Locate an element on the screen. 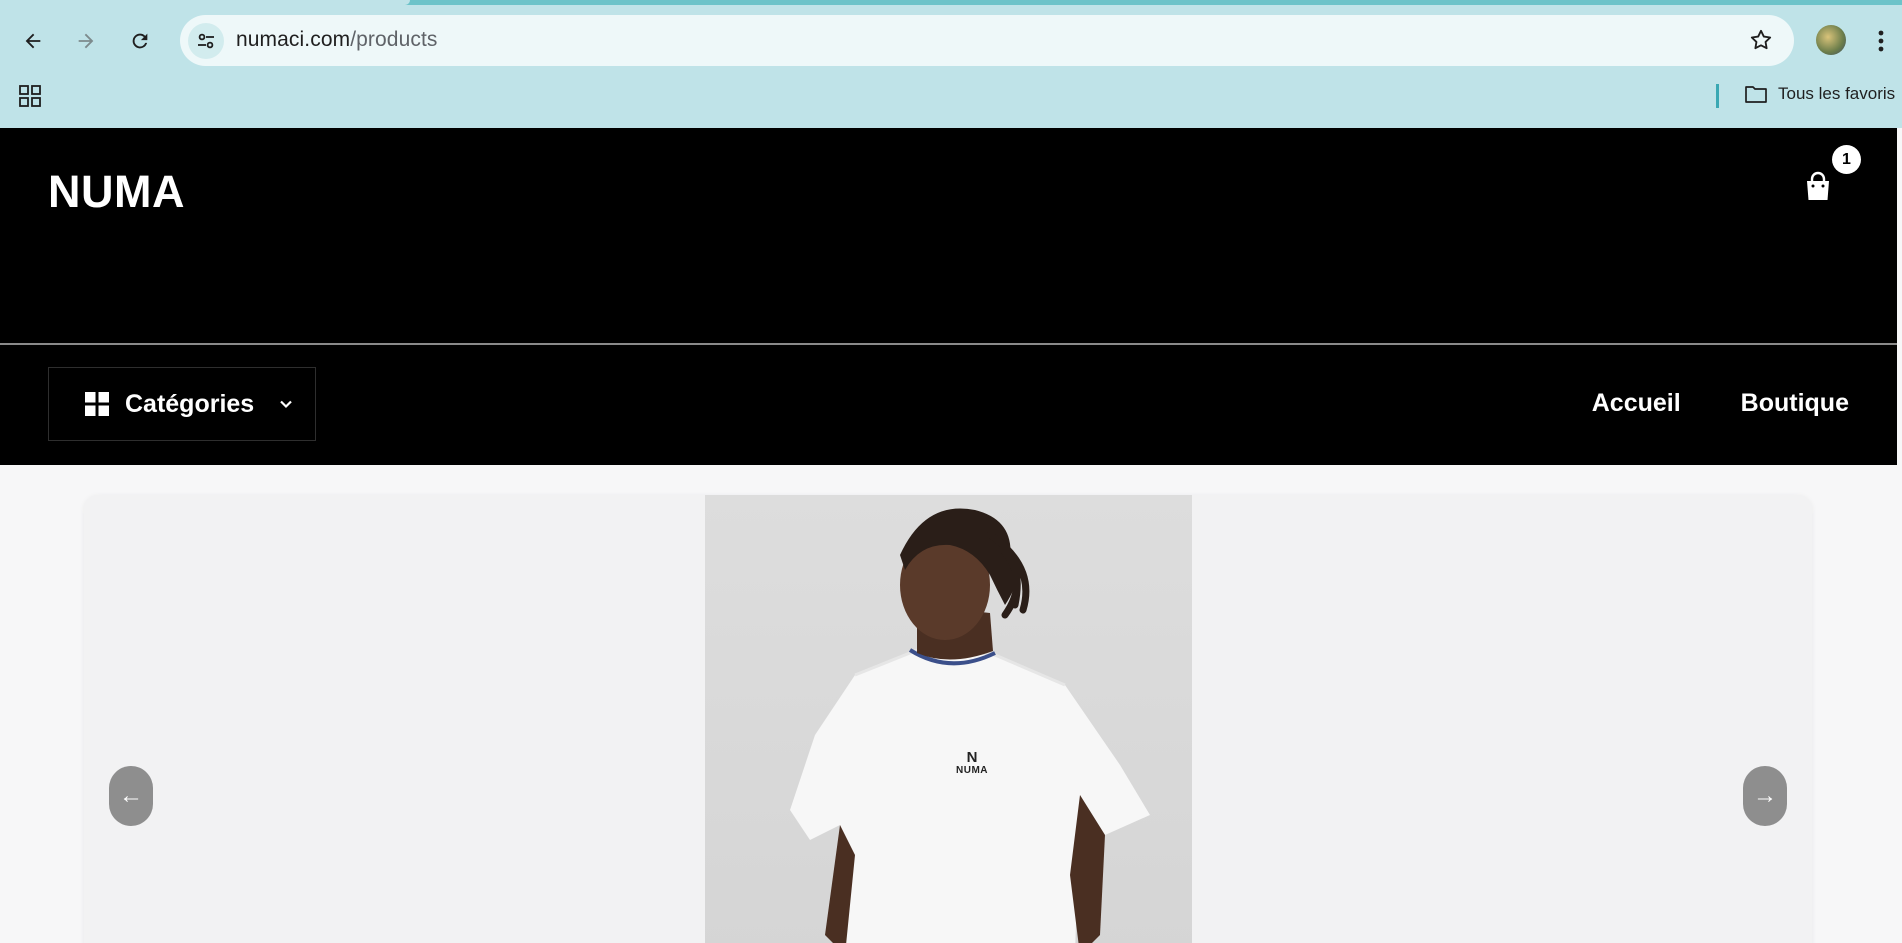 This screenshot has height=943, width=1902. star-icon is located at coordinates (1761, 39).